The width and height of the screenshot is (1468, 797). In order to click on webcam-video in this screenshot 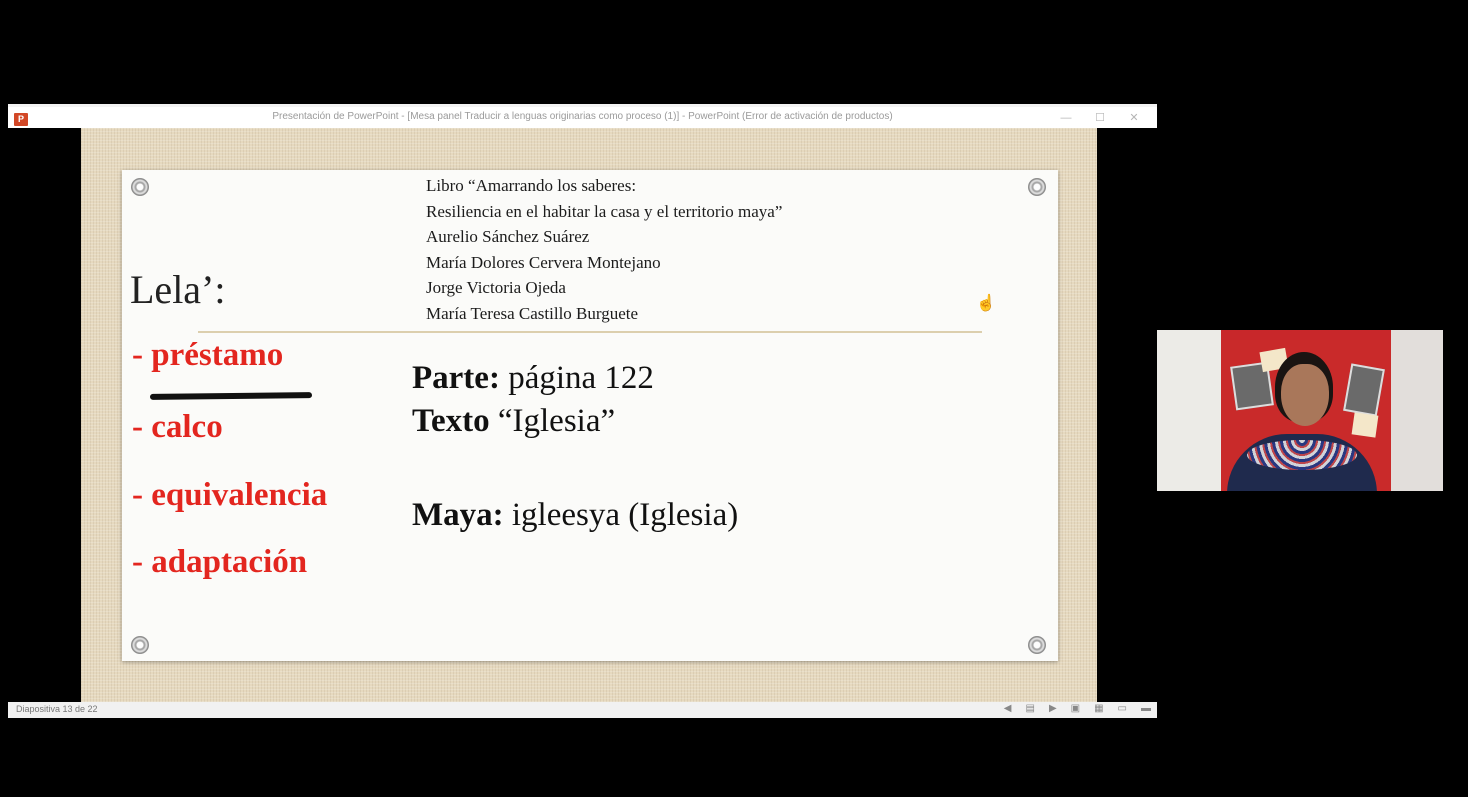, I will do `click(1300, 410)`.